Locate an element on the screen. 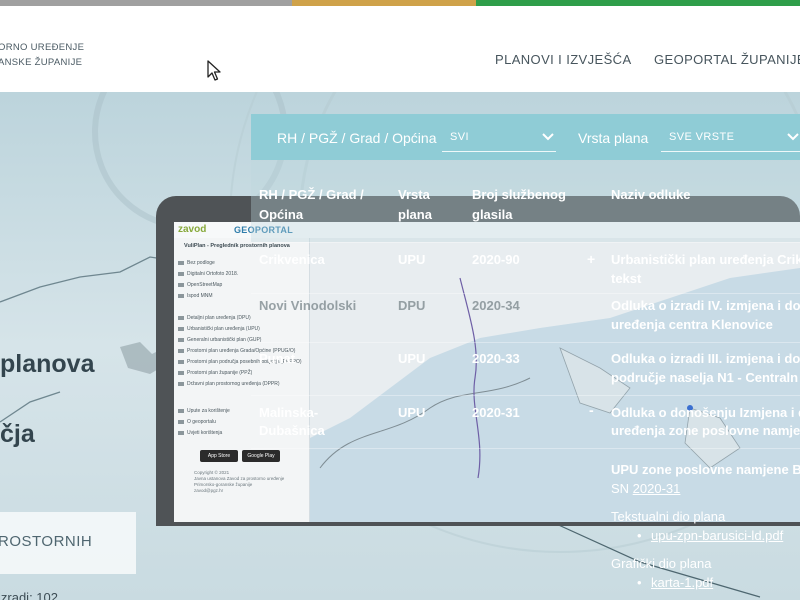  cell-name-line2: tekst is located at coordinates (626, 279).